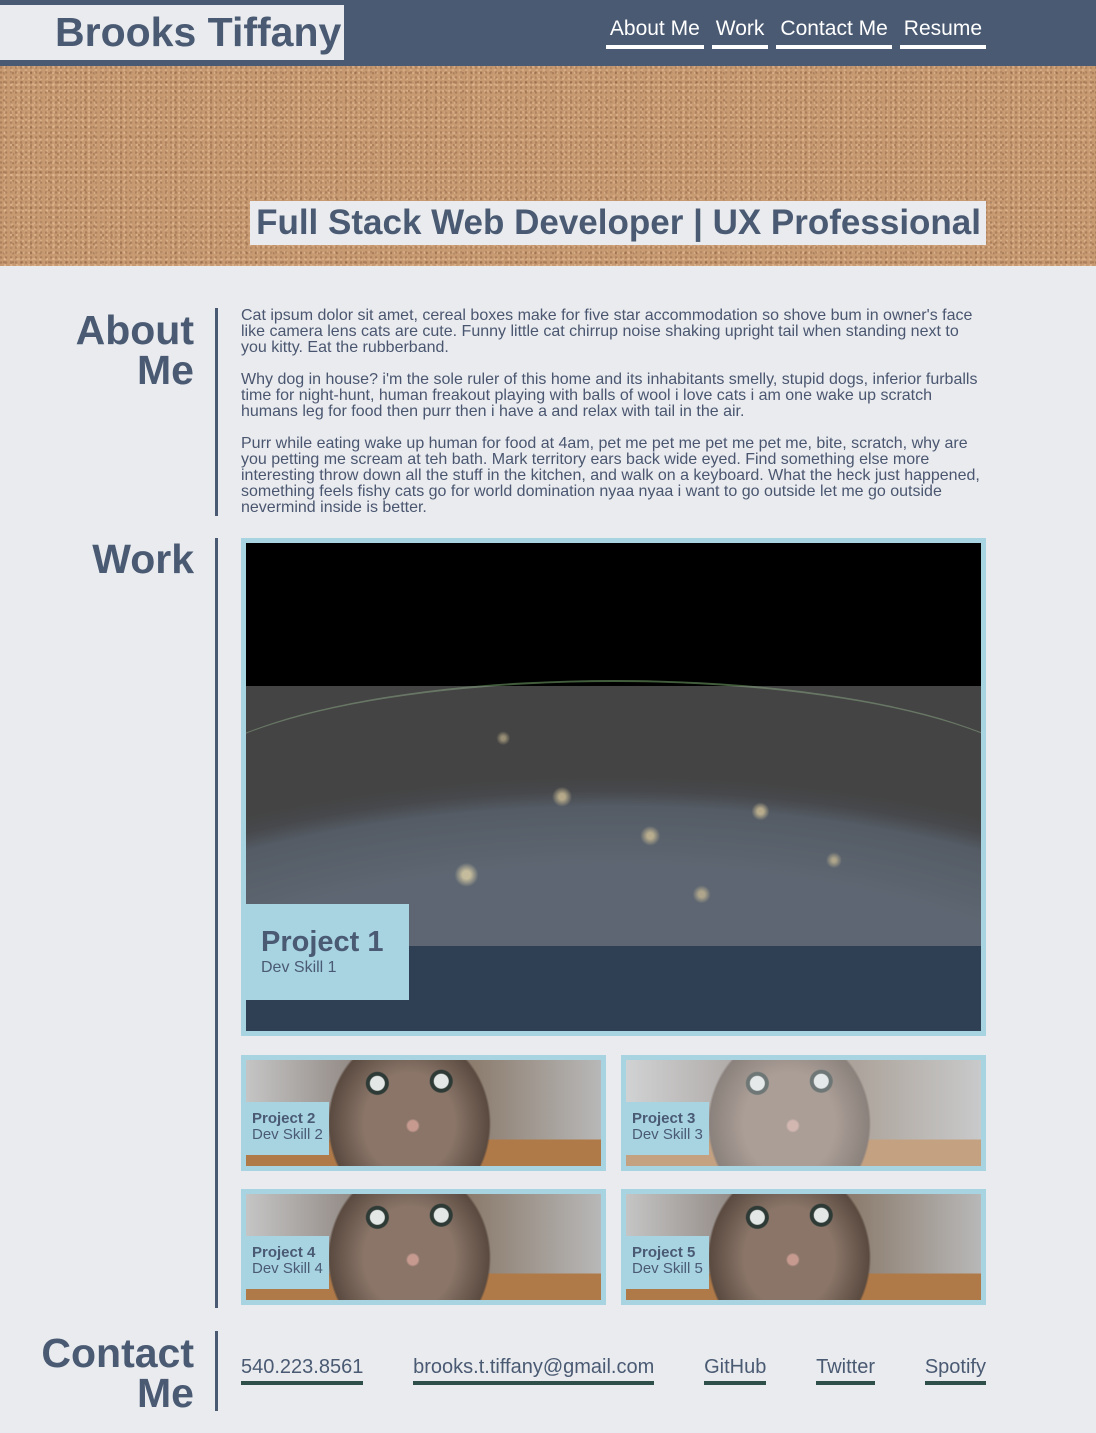 The width and height of the screenshot is (1096, 1433). What do you see at coordinates (117, 1353) in the screenshot?
I see `contact-heading-line1: Contact` at bounding box center [117, 1353].